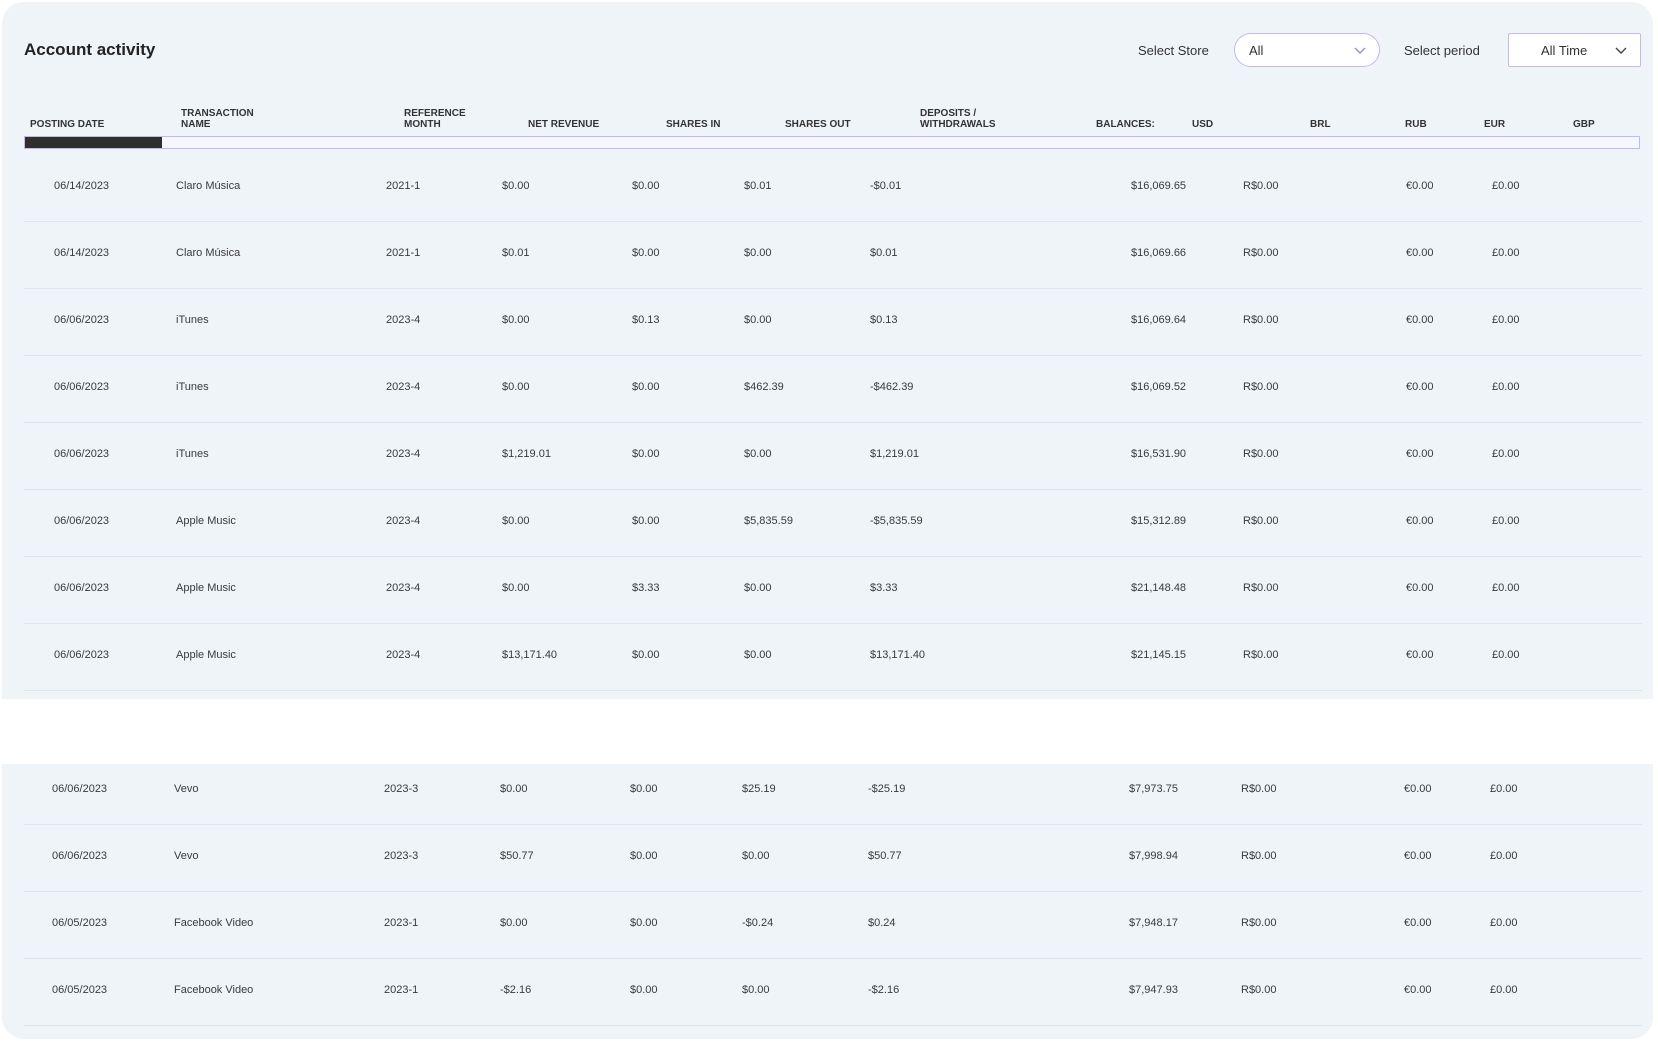  What do you see at coordinates (403, 186) in the screenshot?
I see `cell-reference-month: 2021-1` at bounding box center [403, 186].